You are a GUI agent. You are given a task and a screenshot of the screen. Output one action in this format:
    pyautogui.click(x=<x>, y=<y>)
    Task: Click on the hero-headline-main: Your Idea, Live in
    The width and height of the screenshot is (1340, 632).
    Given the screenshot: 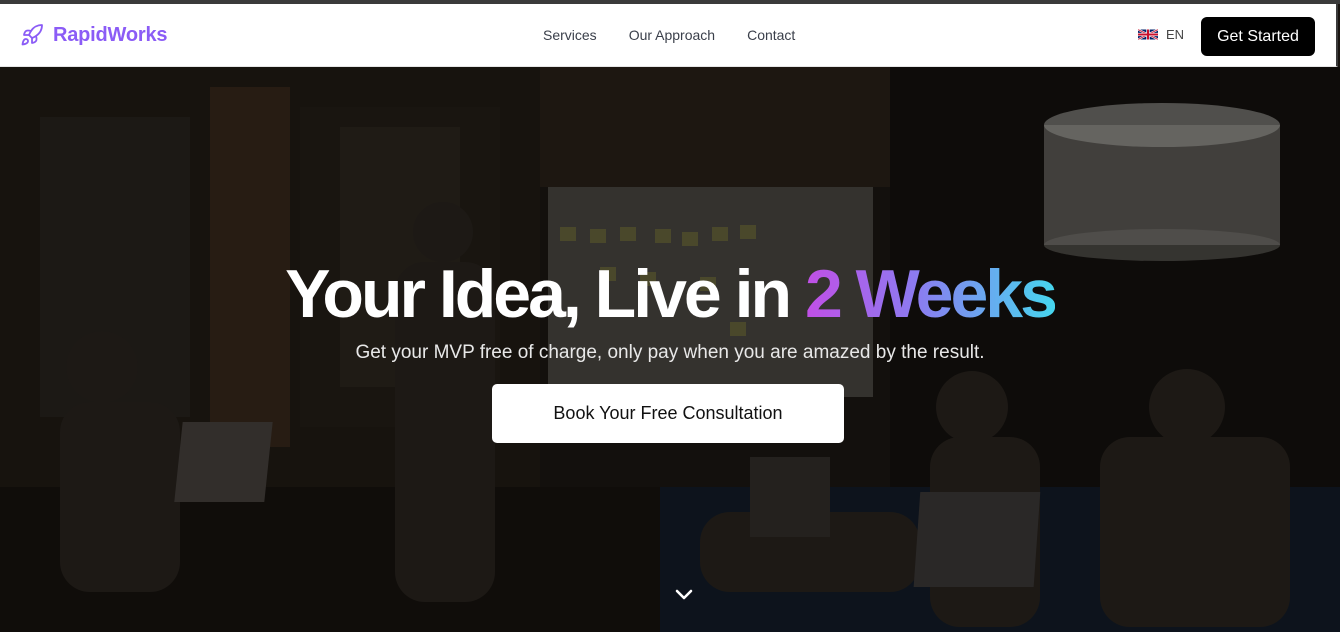 What is the action you would take?
    pyautogui.click(x=545, y=294)
    